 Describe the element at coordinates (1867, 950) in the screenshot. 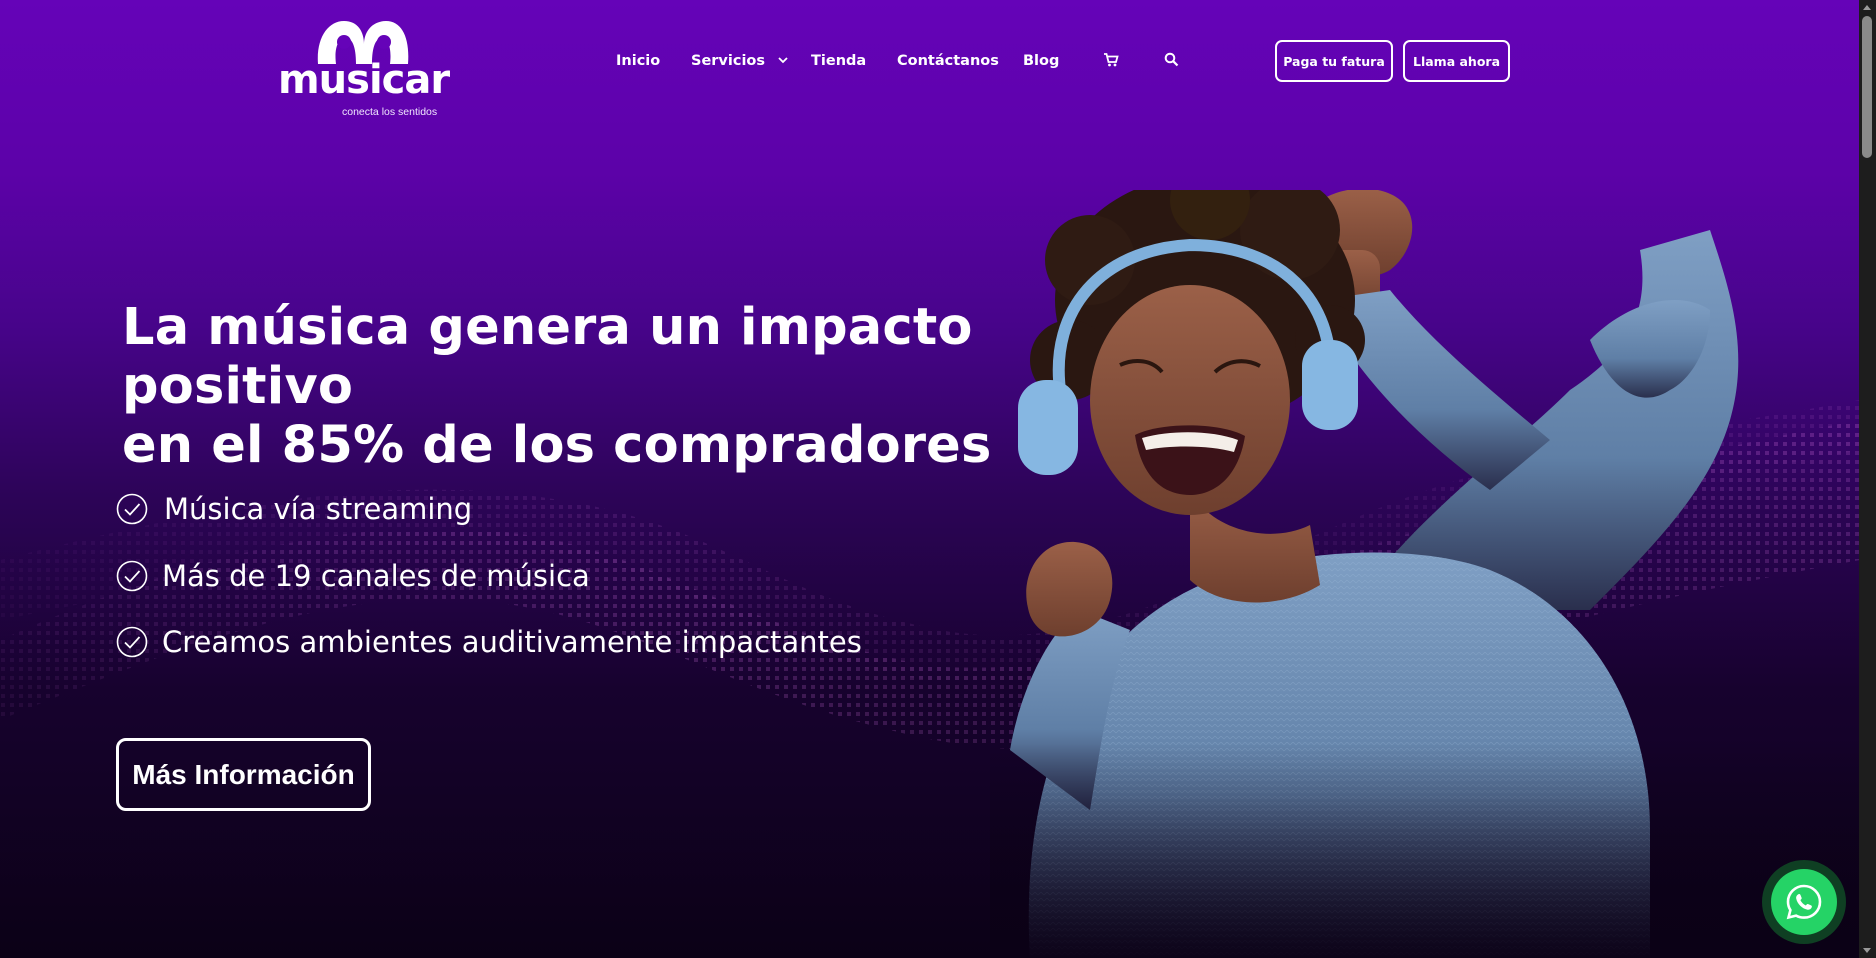

I see `scroll-down-arrow-icon` at that location.